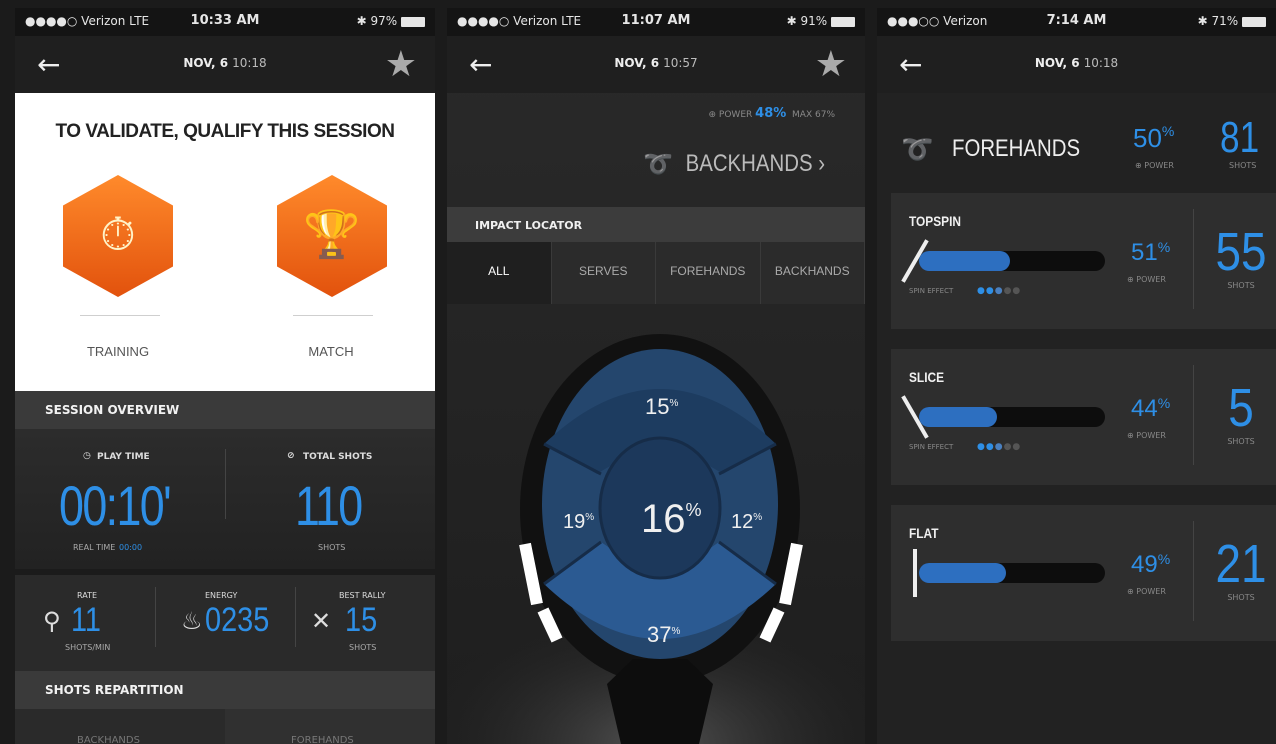 Image resolution: width=1276 pixels, height=744 pixels. Describe the element at coordinates (131, 547) in the screenshot. I see `realtime-value: 00:00` at that location.